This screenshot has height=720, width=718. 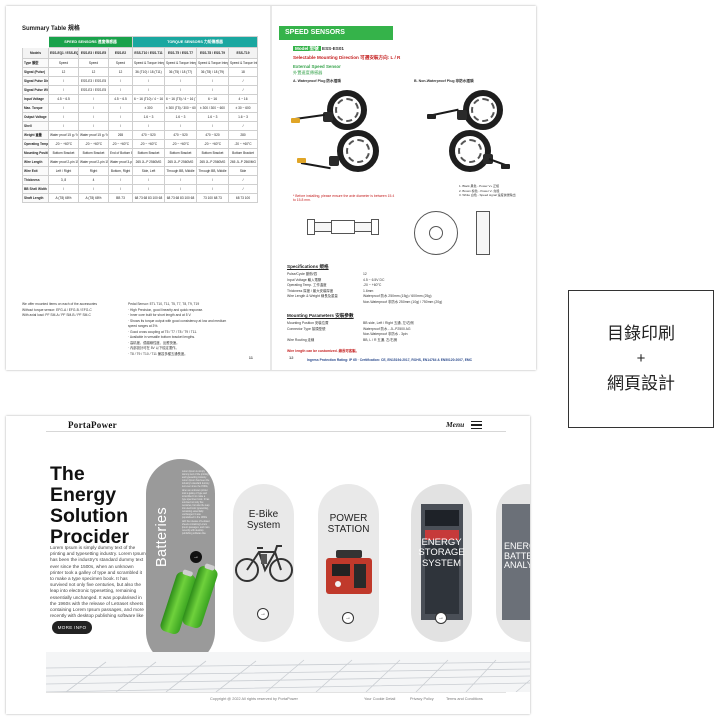 I want to click on column-header: ESS-T8 / ESS-T9, so click(x=212, y=53).